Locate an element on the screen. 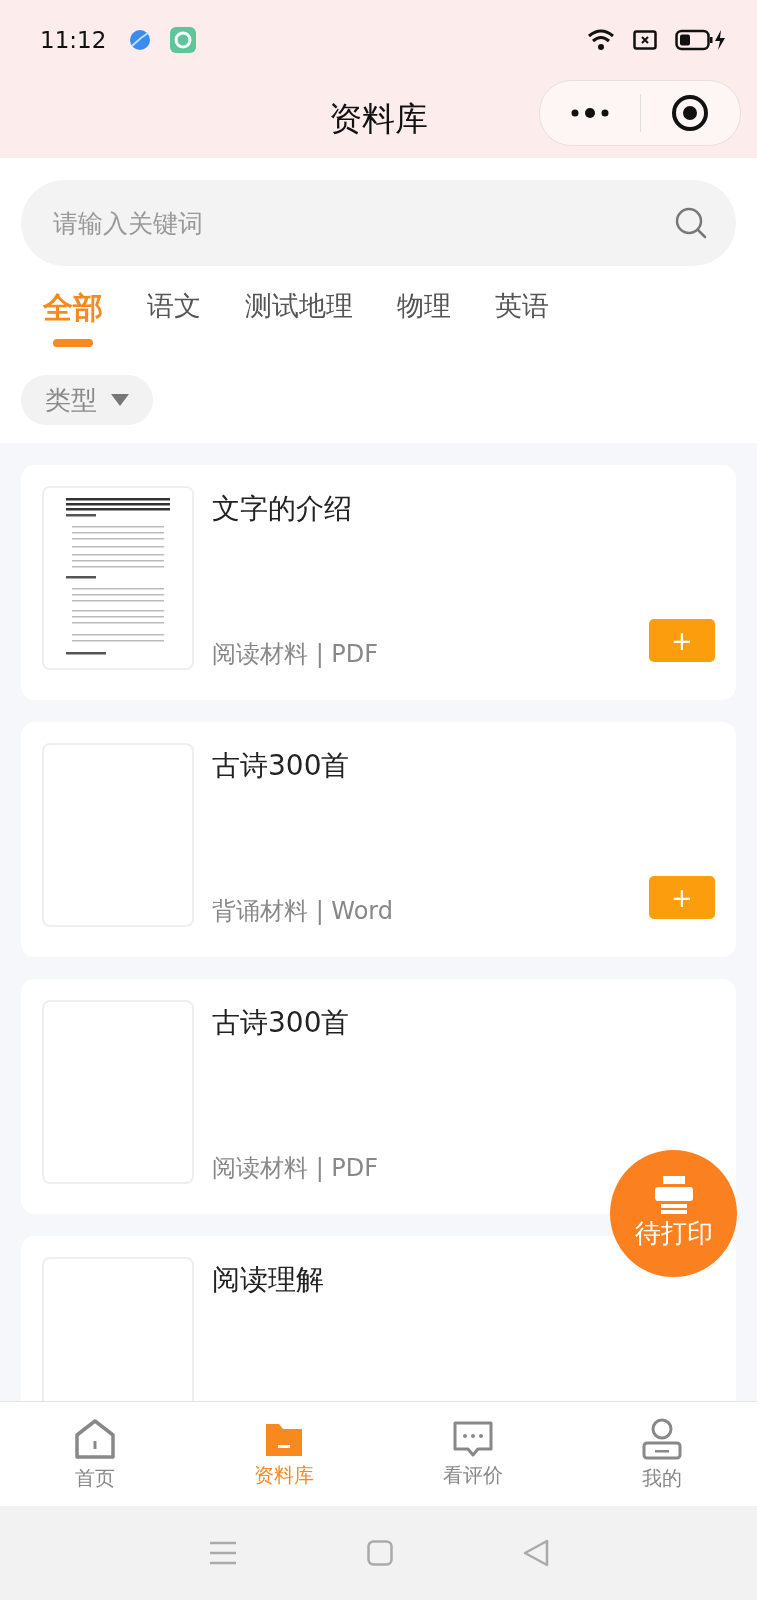  material-title: 阅读理解 is located at coordinates (268, 1280).